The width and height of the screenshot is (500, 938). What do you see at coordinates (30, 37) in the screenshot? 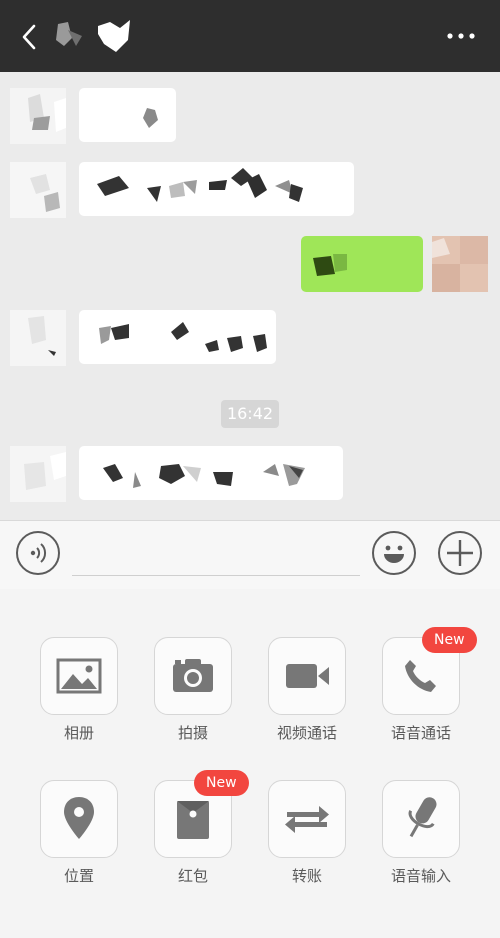
I see `chevron-left-icon` at bounding box center [30, 37].